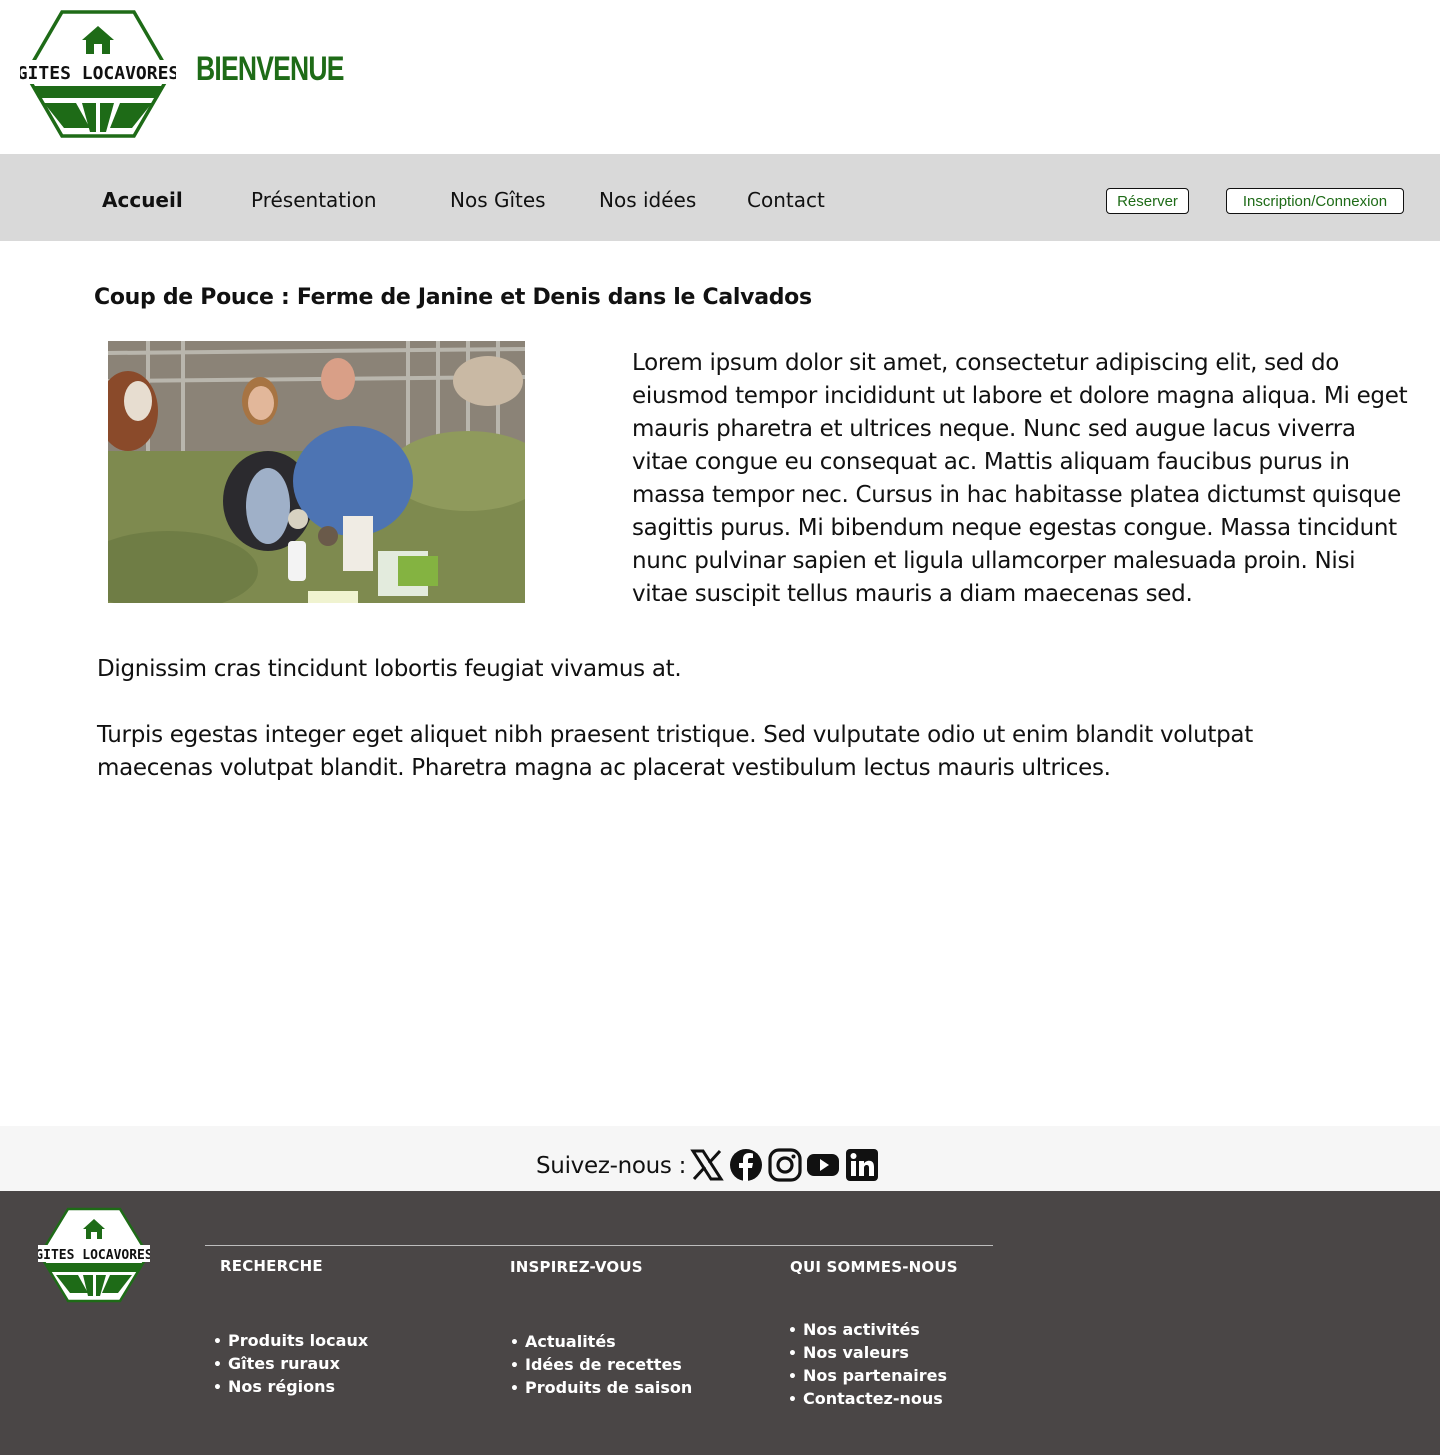  I want to click on nav-item-presentation: Présentation, so click(314, 200).